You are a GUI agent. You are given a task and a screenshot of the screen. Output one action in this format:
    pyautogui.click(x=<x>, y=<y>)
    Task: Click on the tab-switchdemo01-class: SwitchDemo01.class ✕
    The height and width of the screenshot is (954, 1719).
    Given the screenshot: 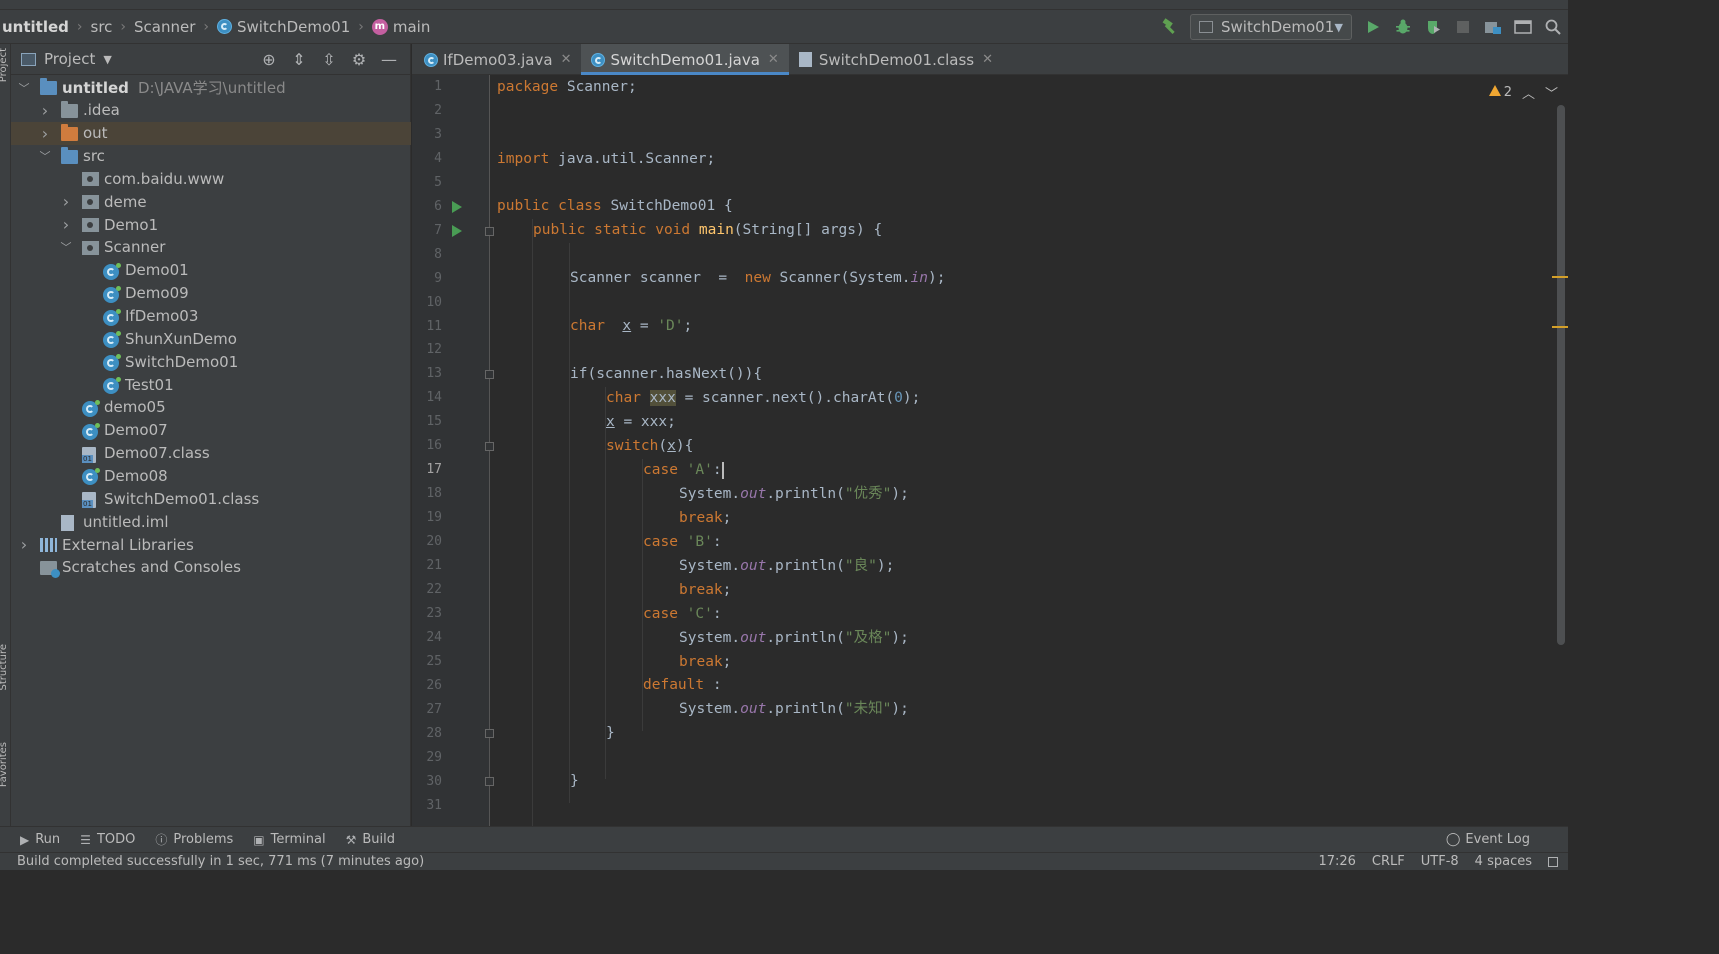 What is the action you would take?
    pyautogui.click(x=896, y=59)
    